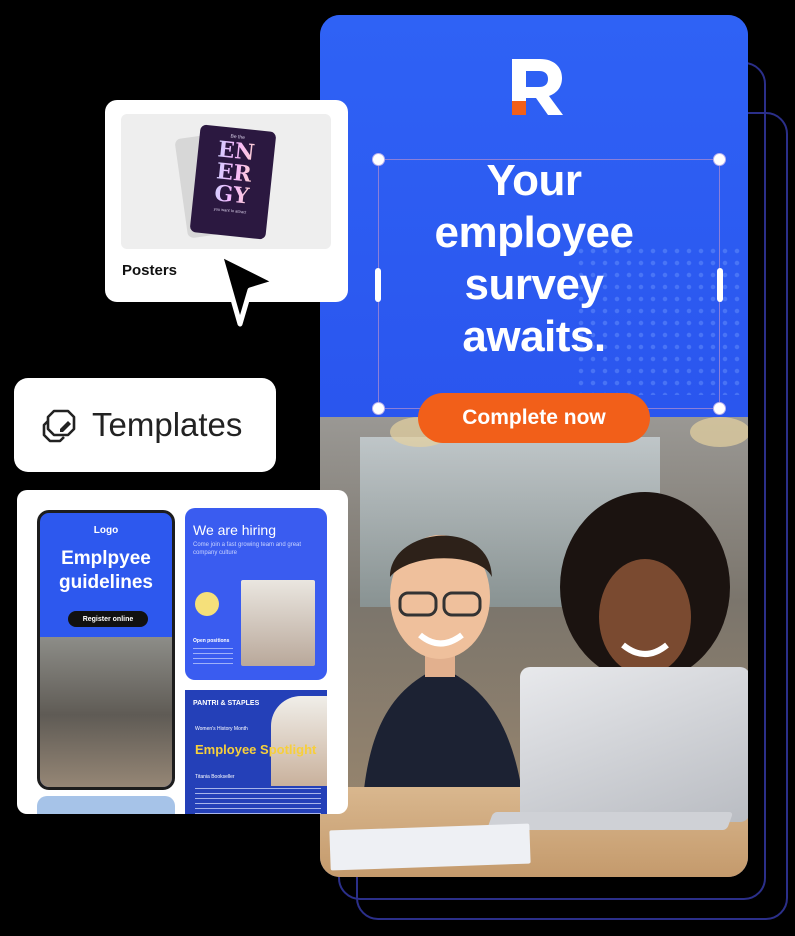  What do you see at coordinates (234, 173) in the screenshot?
I see `poster-word: EN ER GY` at bounding box center [234, 173].